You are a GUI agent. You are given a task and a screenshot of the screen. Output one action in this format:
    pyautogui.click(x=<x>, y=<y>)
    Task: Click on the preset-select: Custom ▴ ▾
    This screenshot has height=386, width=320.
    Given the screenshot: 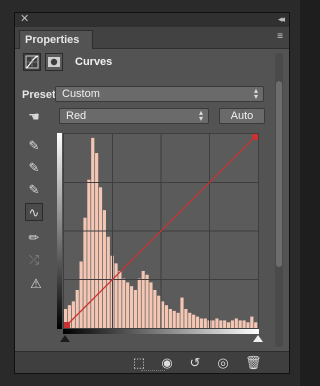 What is the action you would take?
    pyautogui.click(x=159, y=94)
    